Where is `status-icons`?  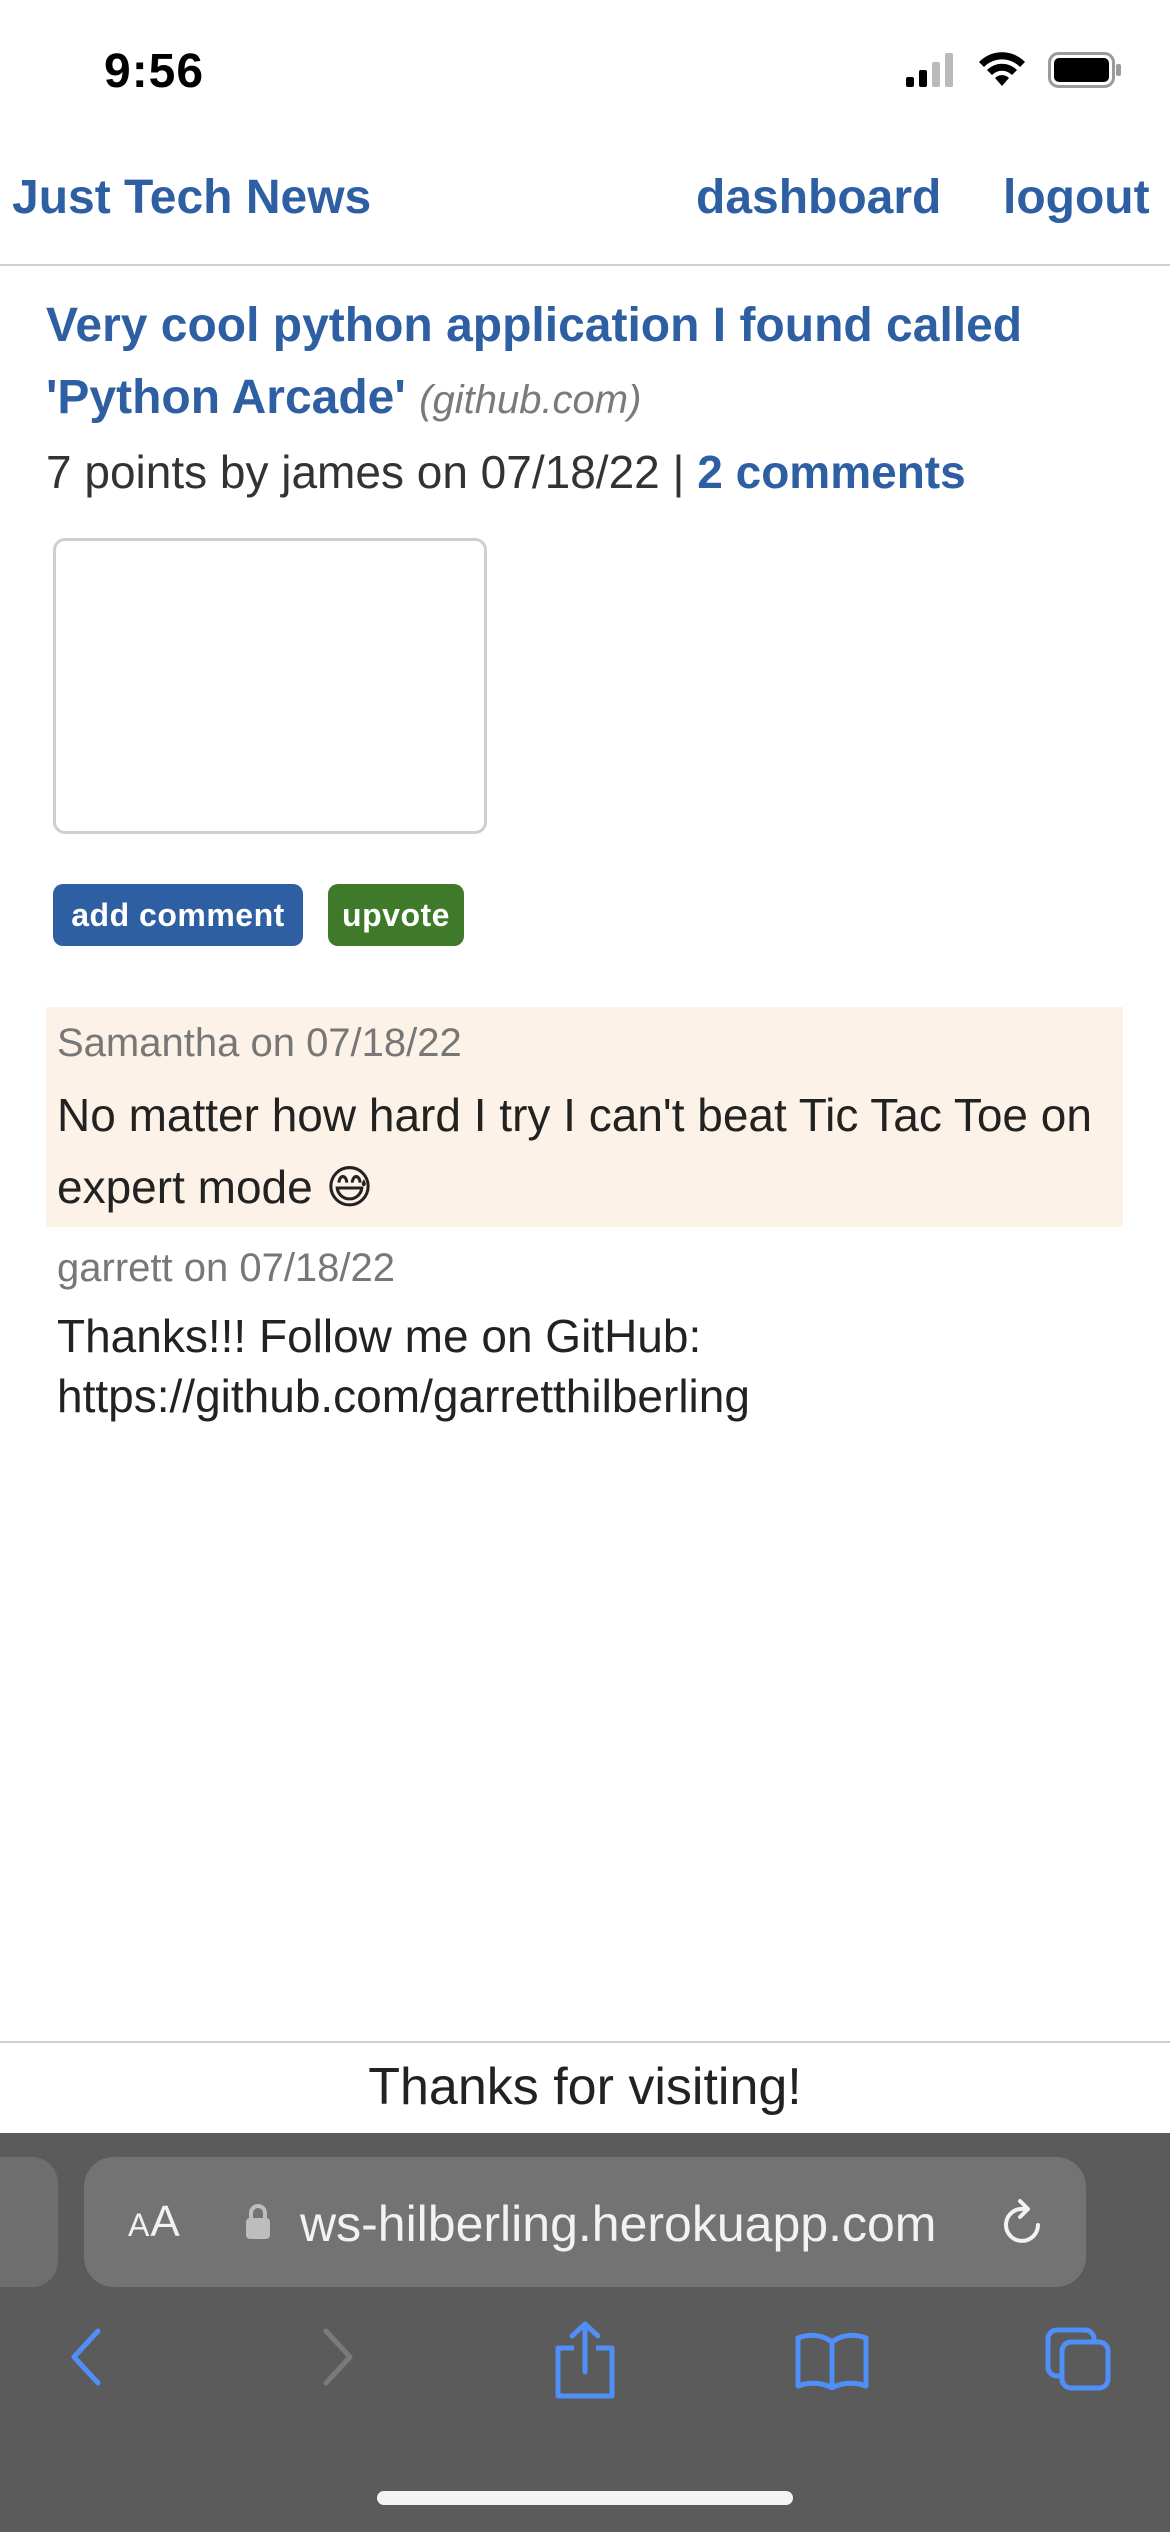
status-icons is located at coordinates (1014, 70).